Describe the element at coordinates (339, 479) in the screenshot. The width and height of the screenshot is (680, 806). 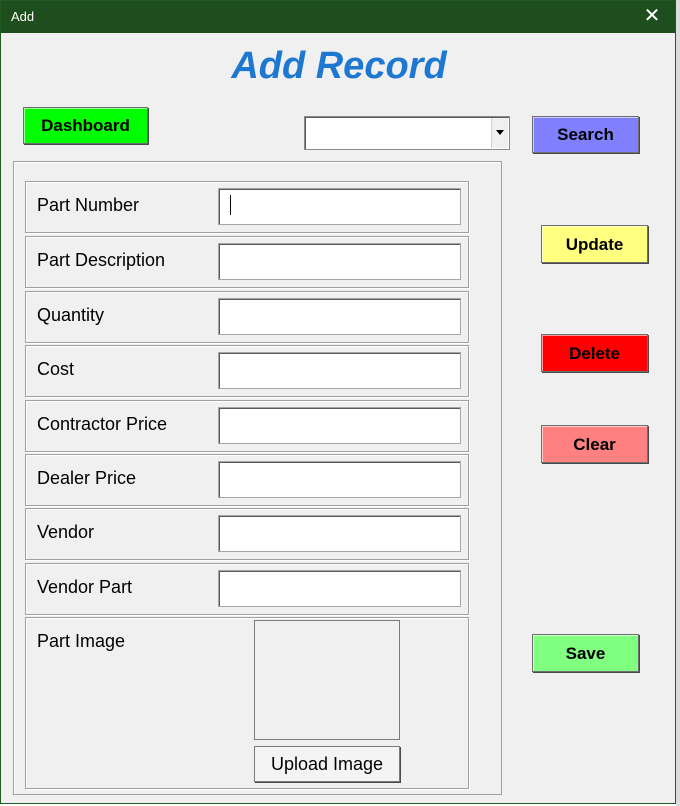
I see `dealer-price-input` at that location.